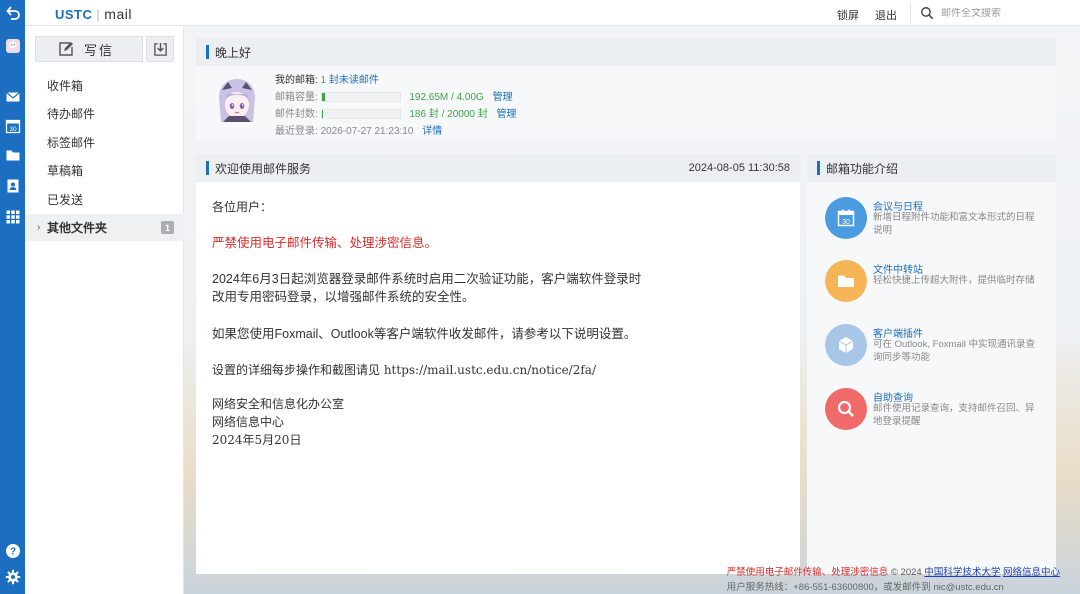 The width and height of the screenshot is (1080, 594). What do you see at coordinates (626, 52) in the screenshot?
I see `greeting-header: 晚上好` at bounding box center [626, 52].